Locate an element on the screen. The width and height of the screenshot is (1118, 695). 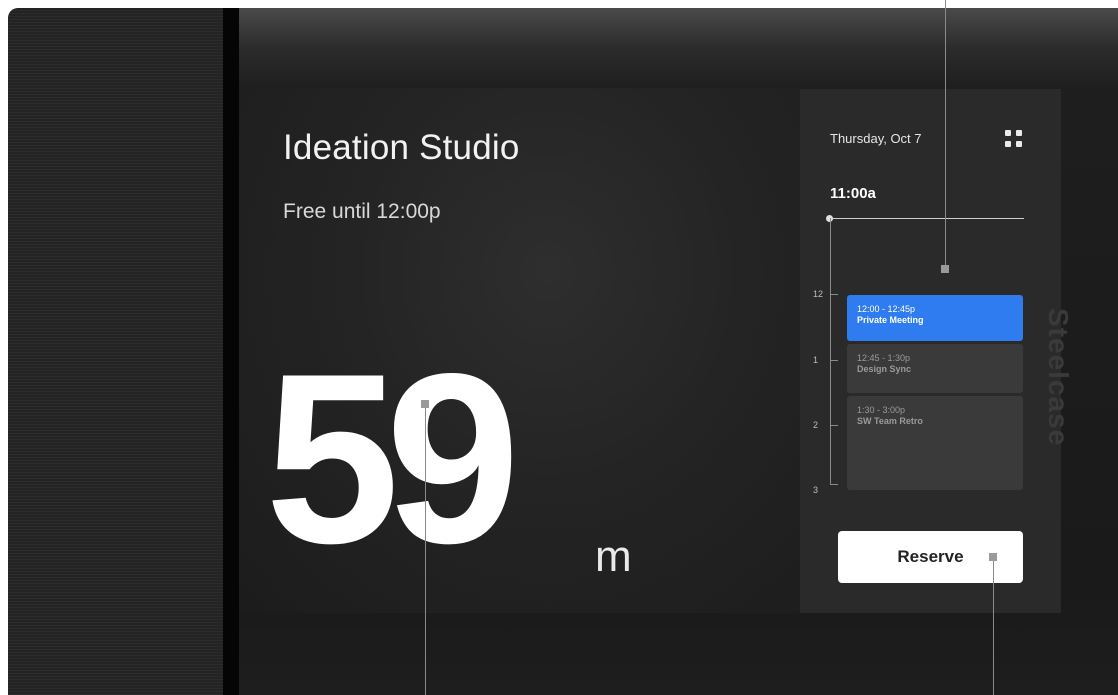
hour-label: 1 is located at coordinates (816, 360).